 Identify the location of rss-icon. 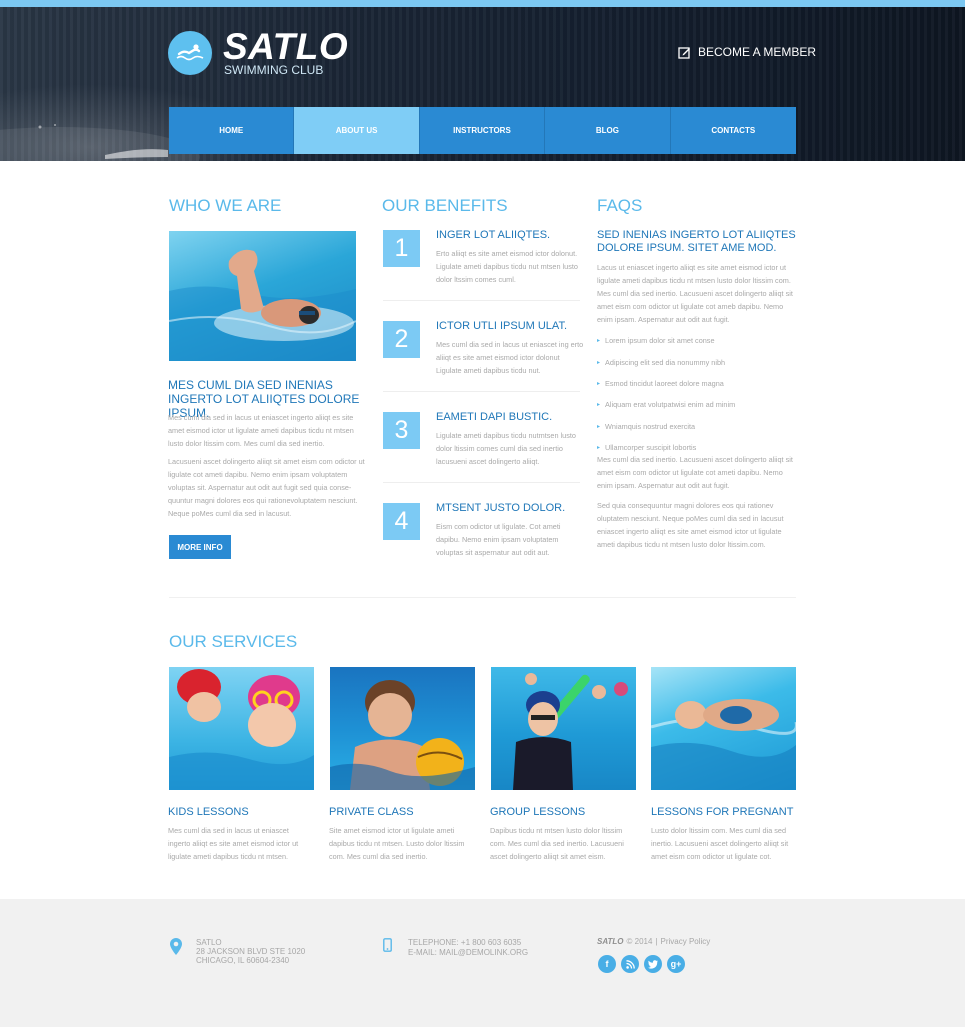
(630, 964).